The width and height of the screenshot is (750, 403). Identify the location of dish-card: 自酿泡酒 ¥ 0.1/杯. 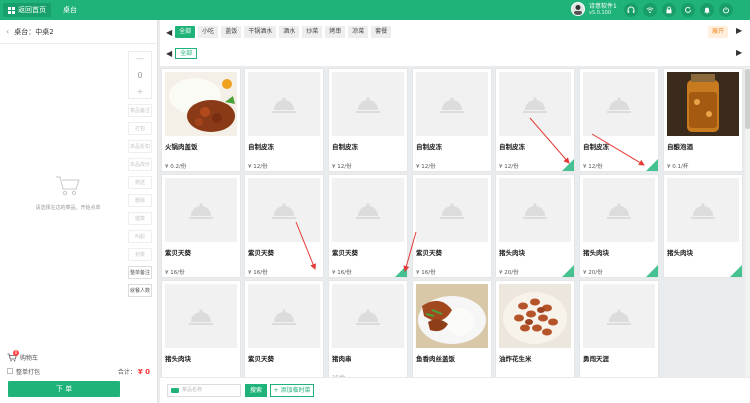
(703, 120).